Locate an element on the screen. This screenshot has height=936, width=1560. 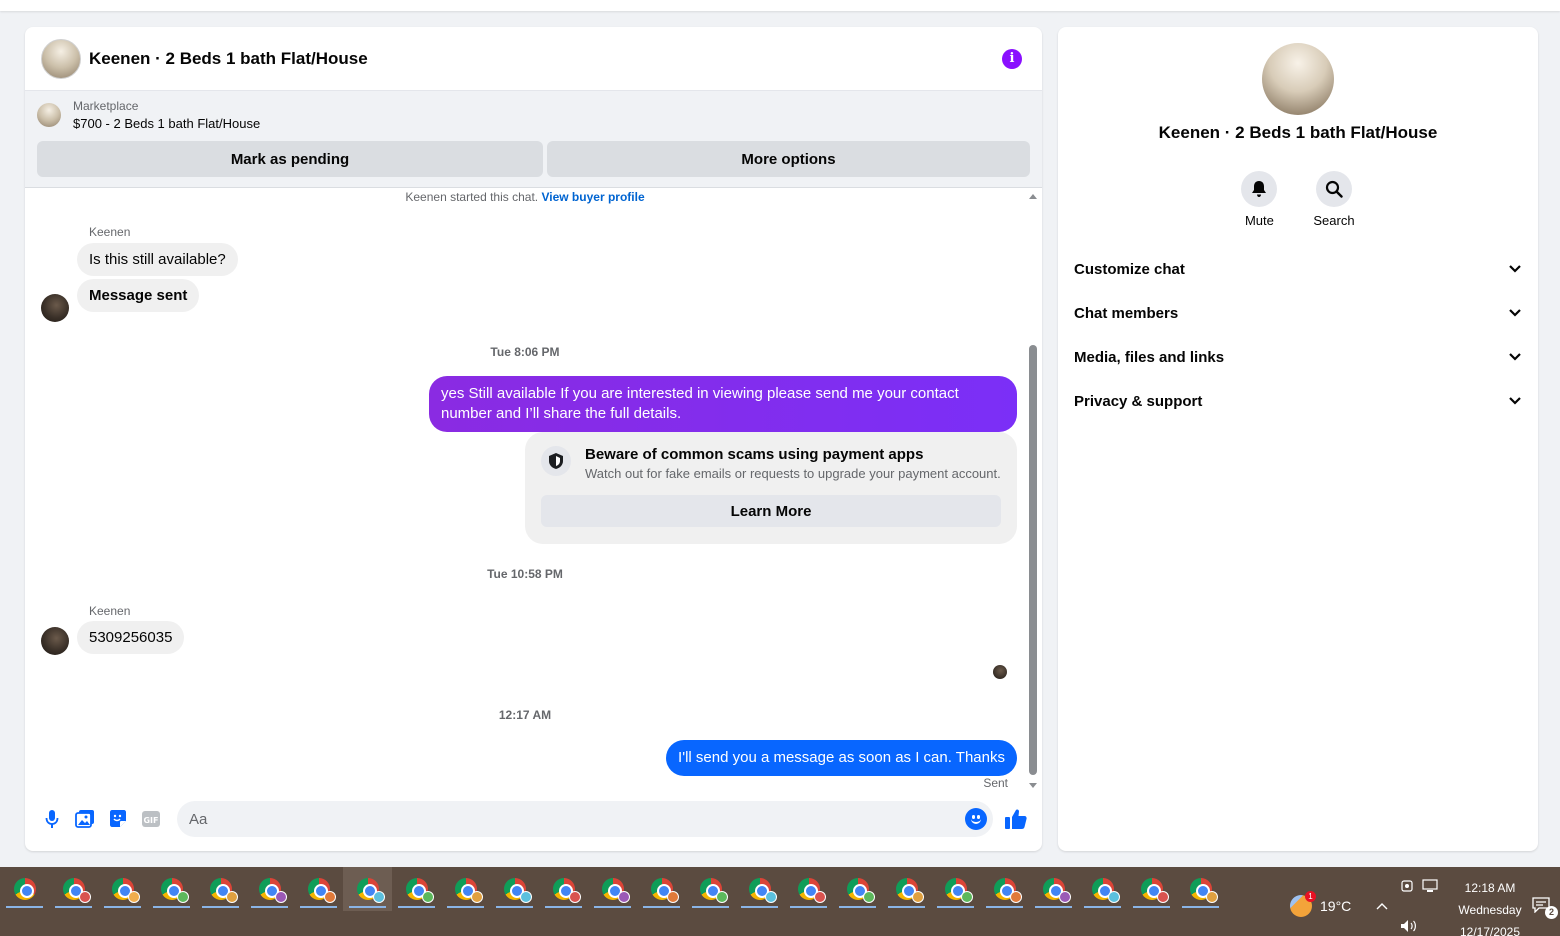
message-scrollbar is located at coordinates (1033, 491).